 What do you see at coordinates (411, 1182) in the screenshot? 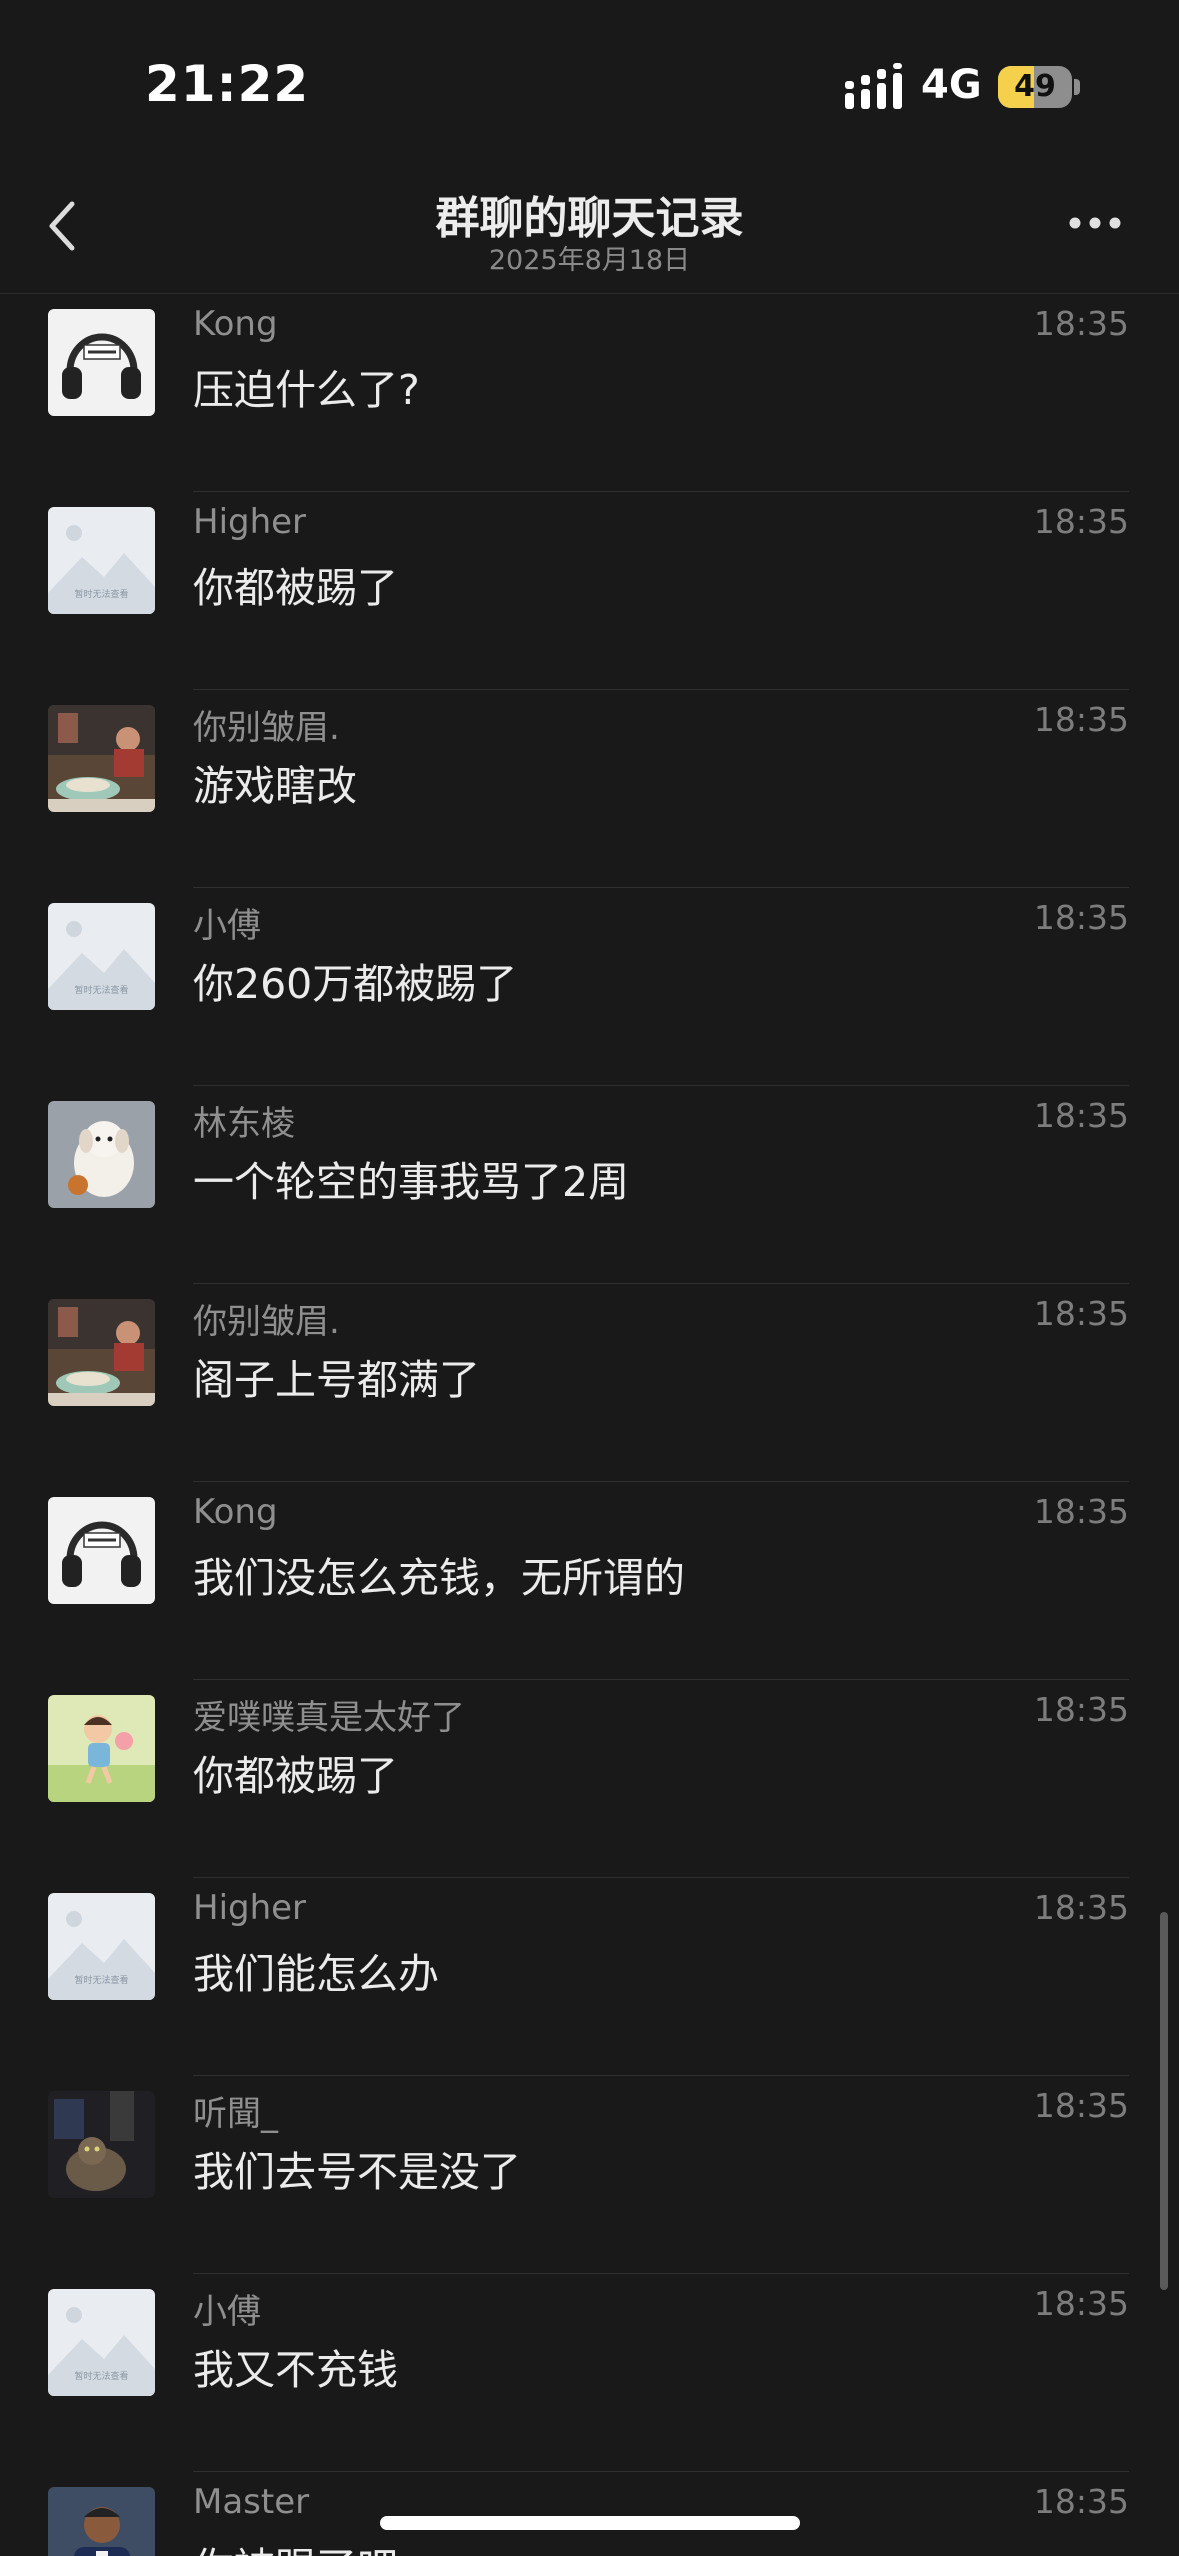
I see `message-text: 一个轮空的事我骂了2周` at bounding box center [411, 1182].